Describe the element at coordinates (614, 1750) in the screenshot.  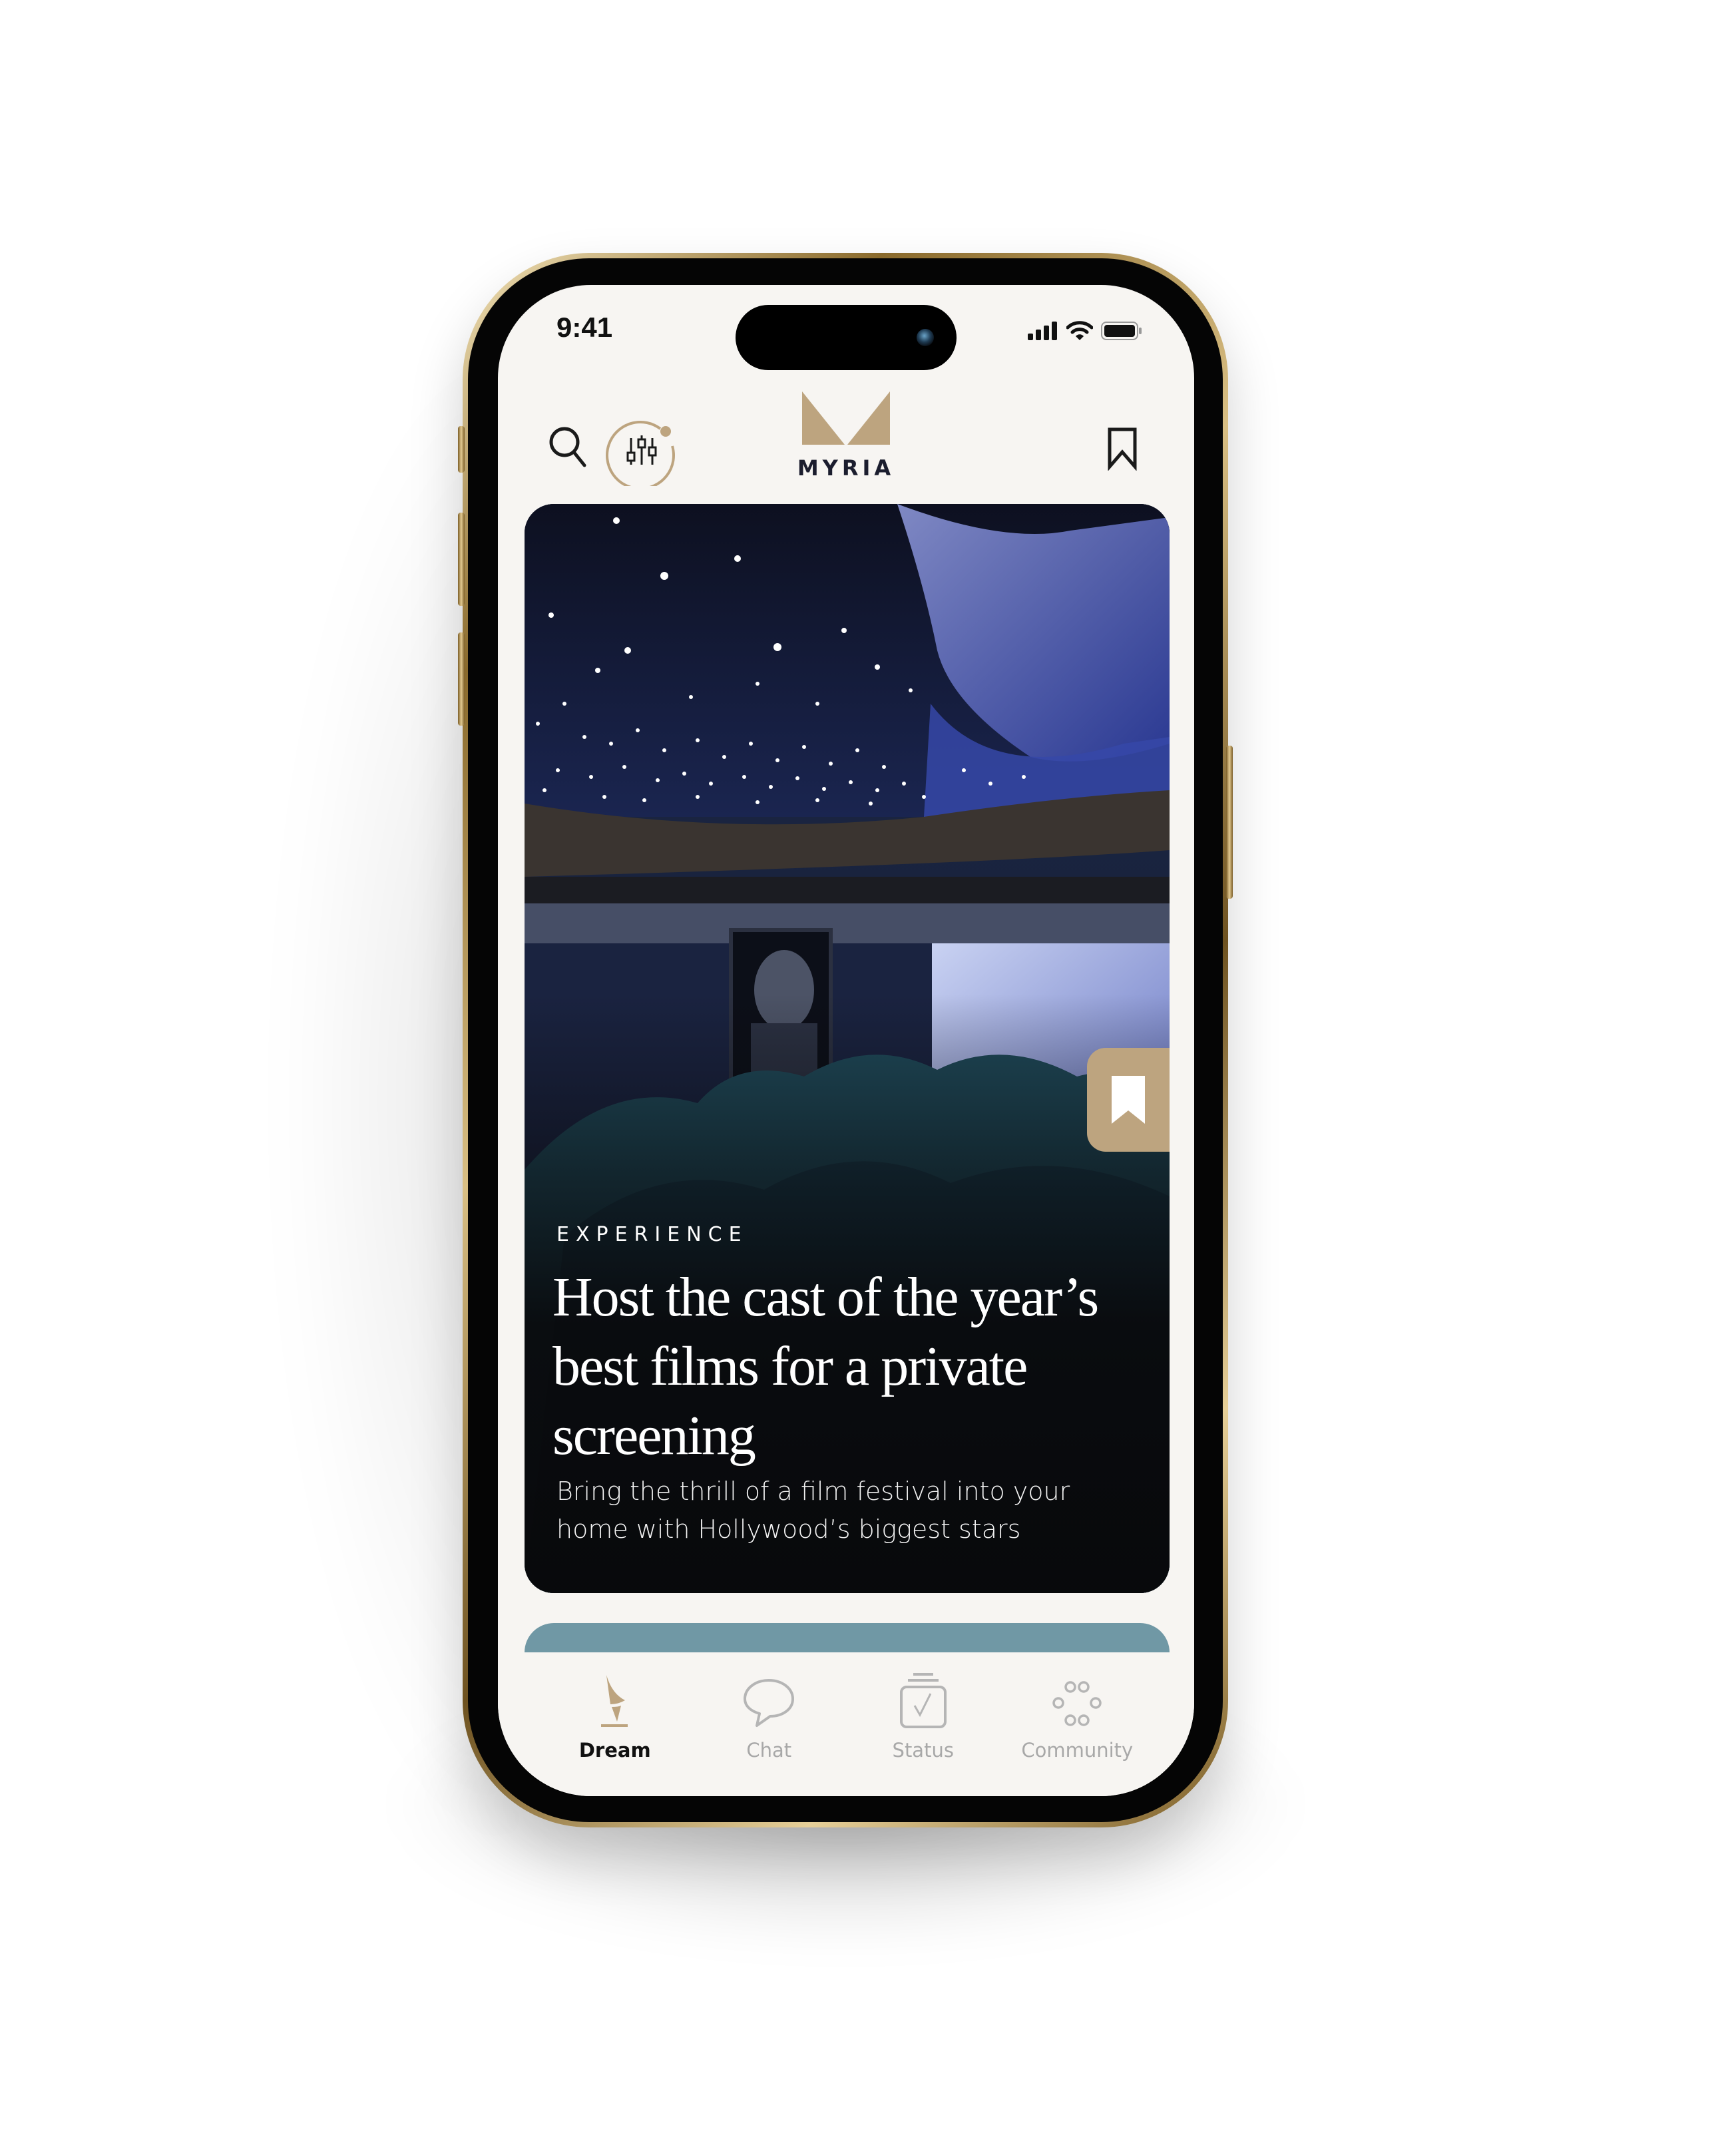
I see `tab-label: Dream` at that location.